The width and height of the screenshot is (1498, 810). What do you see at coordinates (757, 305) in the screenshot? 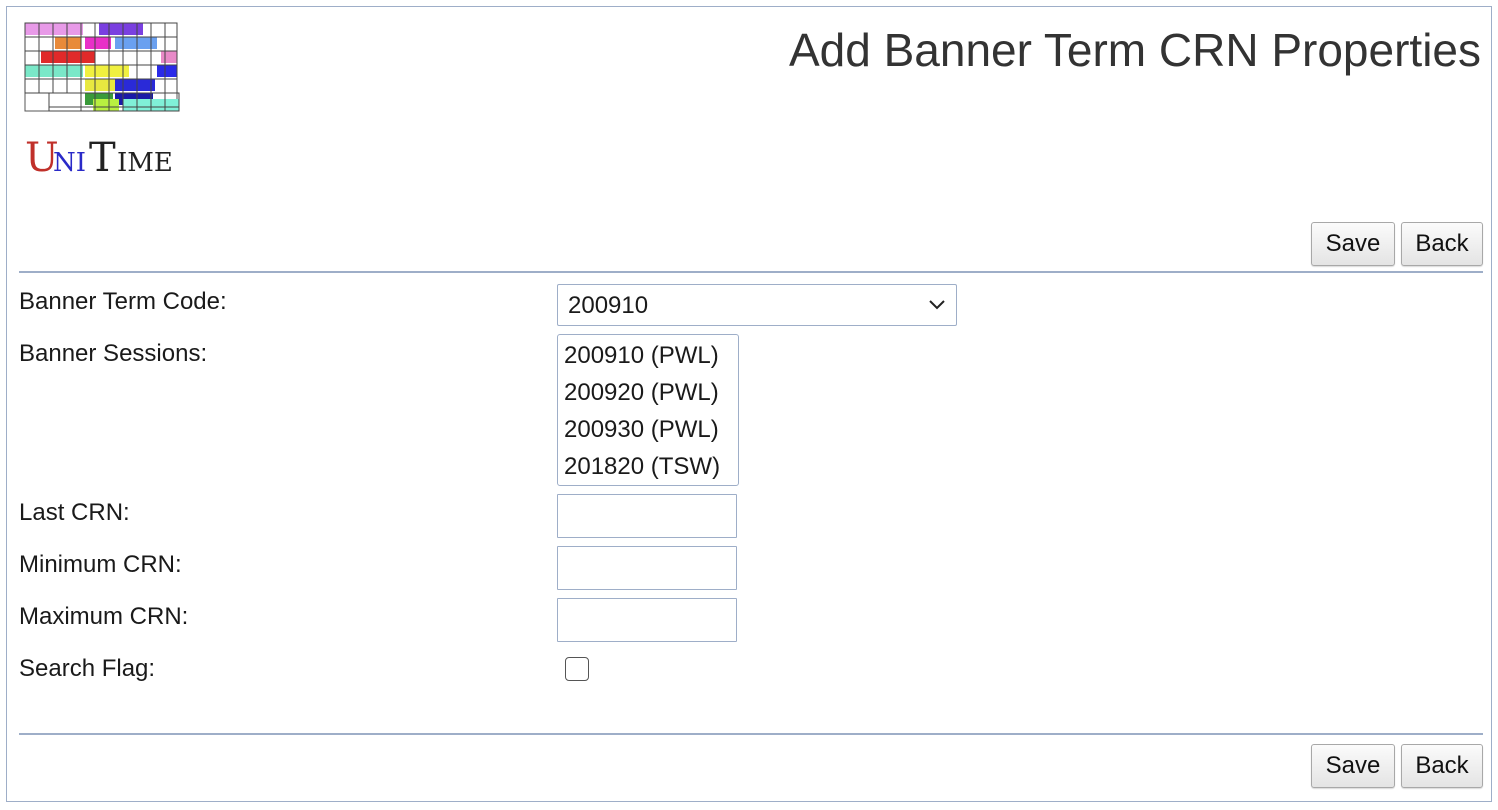
I see `term-code-select: 200910` at bounding box center [757, 305].